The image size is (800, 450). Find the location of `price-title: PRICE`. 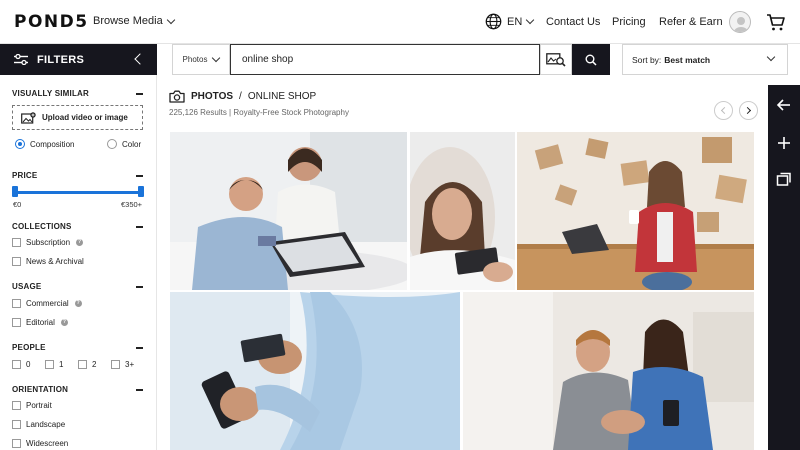

price-title: PRICE is located at coordinates (25, 175).